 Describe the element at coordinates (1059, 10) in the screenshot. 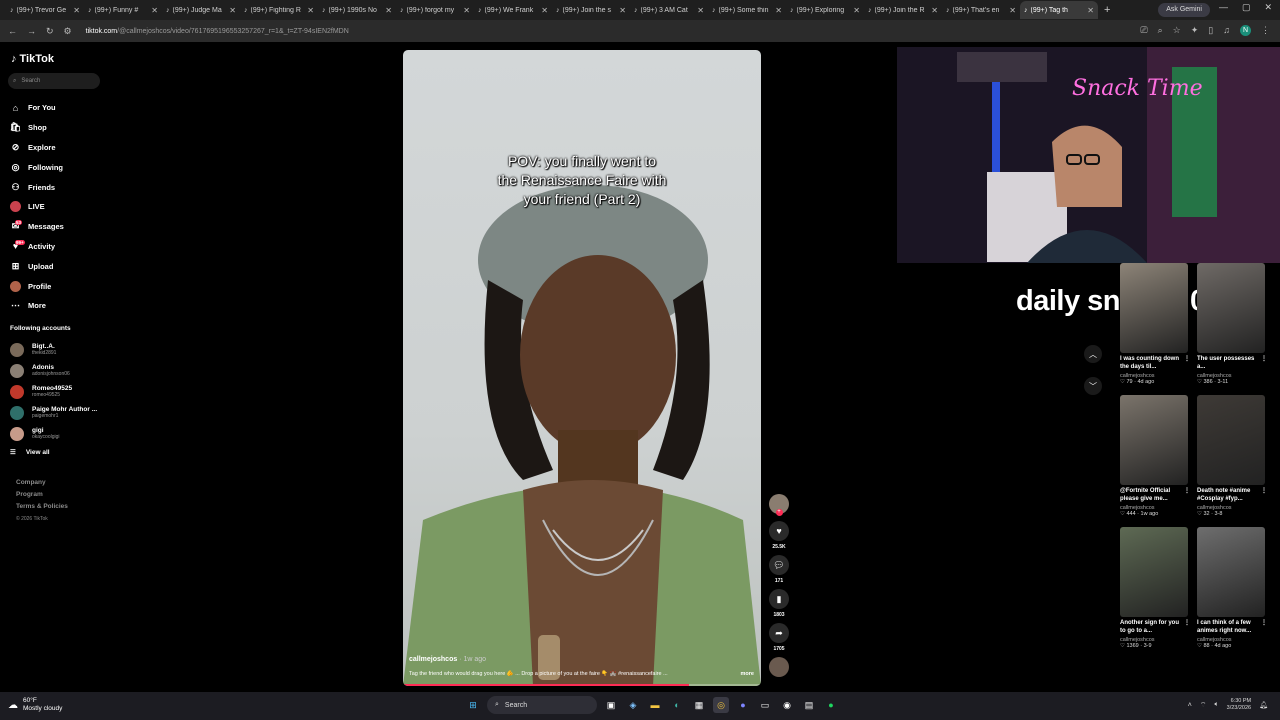

I see `browser-tab: ♪ (99+) Tag th ✕` at that location.